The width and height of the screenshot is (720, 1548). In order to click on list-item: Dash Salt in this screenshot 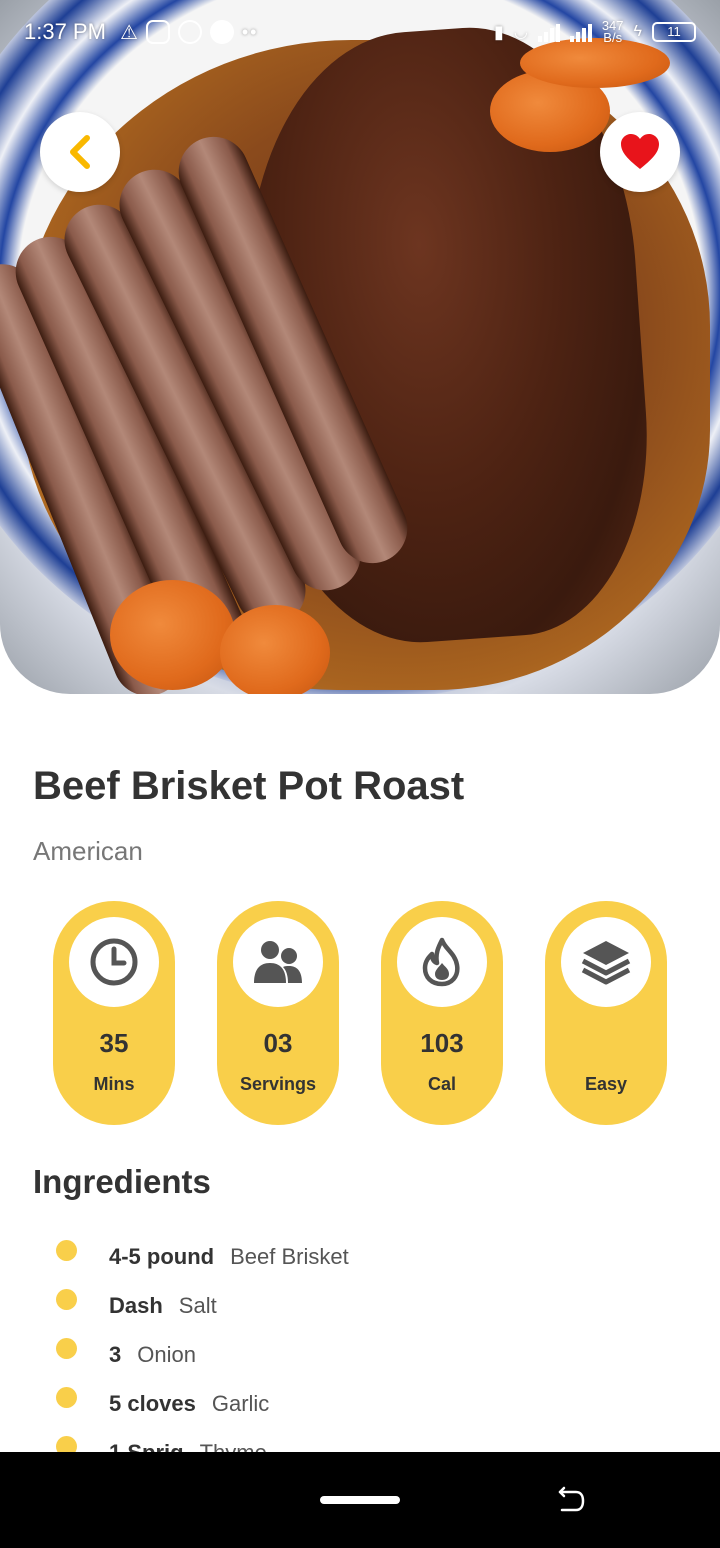, I will do `click(360, 1307)`.